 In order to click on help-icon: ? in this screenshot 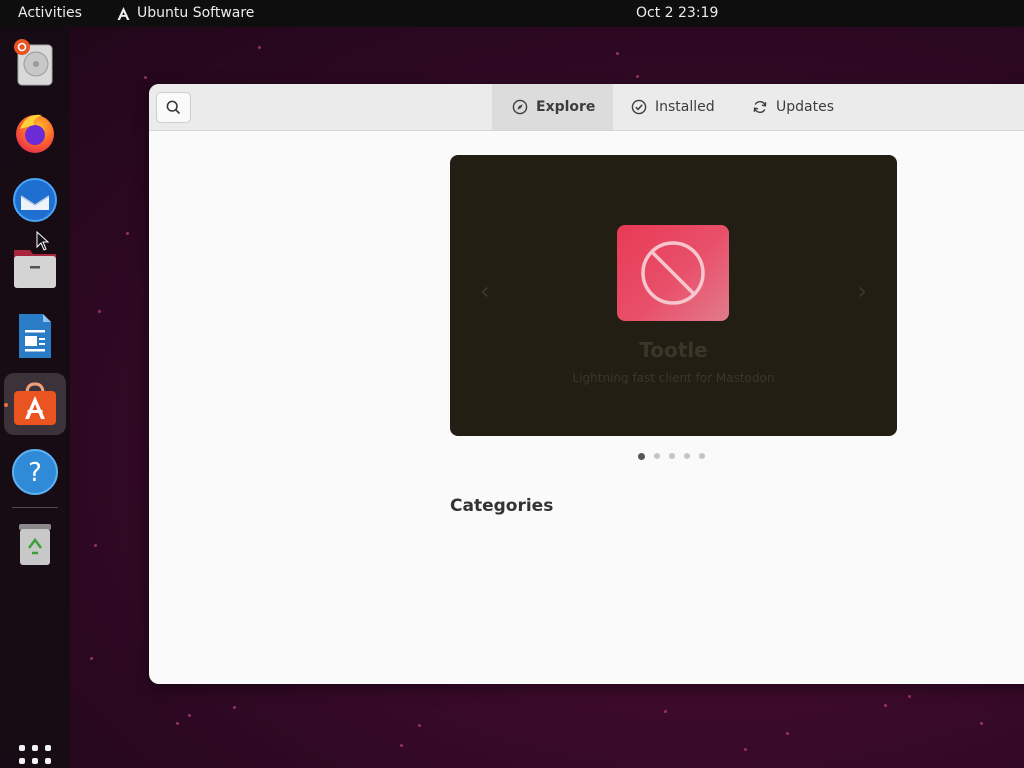, I will do `click(35, 472)`.